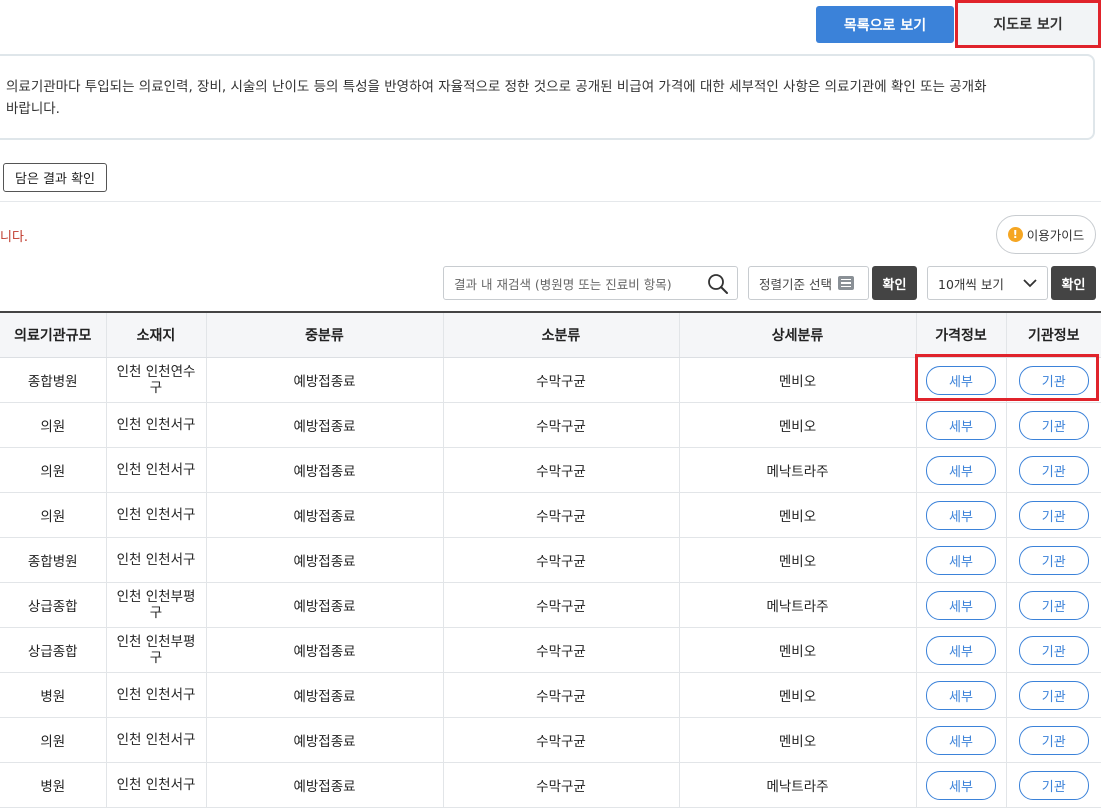 This screenshot has height=811, width=1101. Describe the element at coordinates (971, 284) in the screenshot. I see `page-size-label: 10개씩 보기` at that location.